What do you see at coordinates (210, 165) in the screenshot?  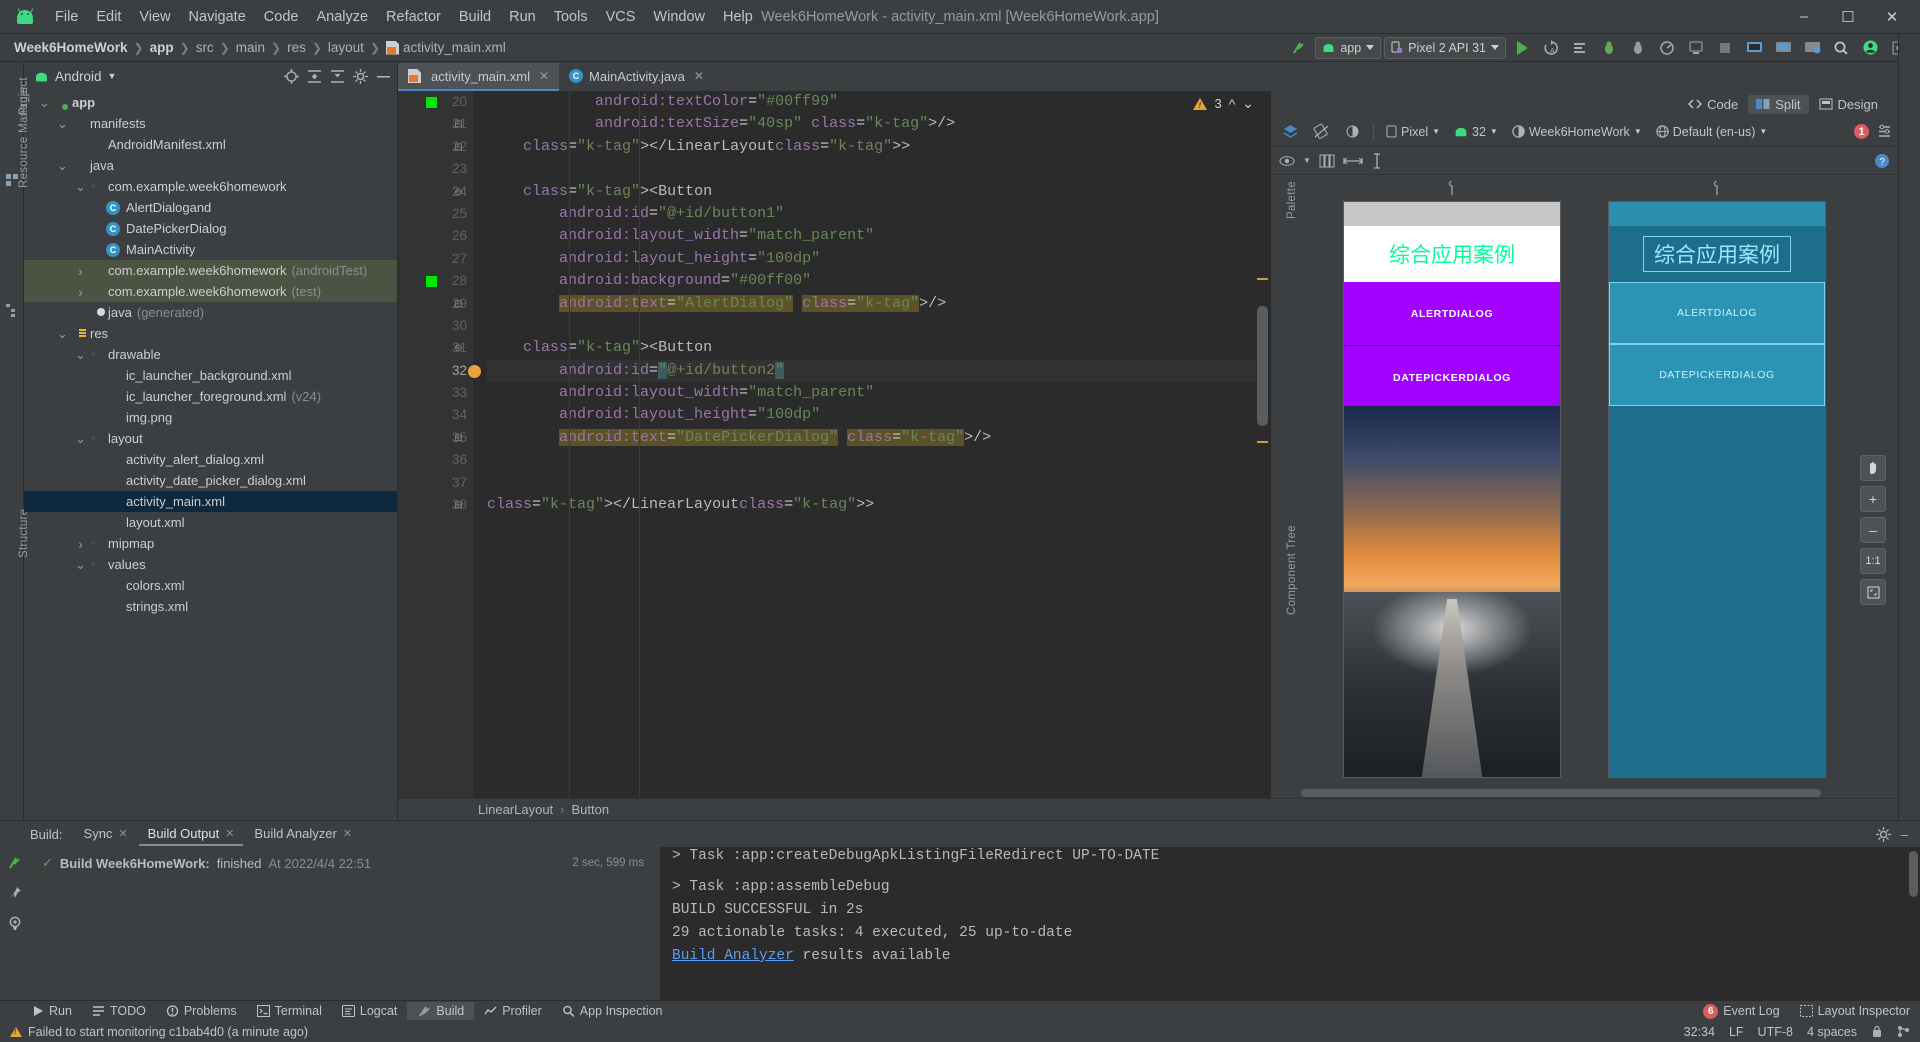 I see `tree-node-java: ⌄ java` at bounding box center [210, 165].